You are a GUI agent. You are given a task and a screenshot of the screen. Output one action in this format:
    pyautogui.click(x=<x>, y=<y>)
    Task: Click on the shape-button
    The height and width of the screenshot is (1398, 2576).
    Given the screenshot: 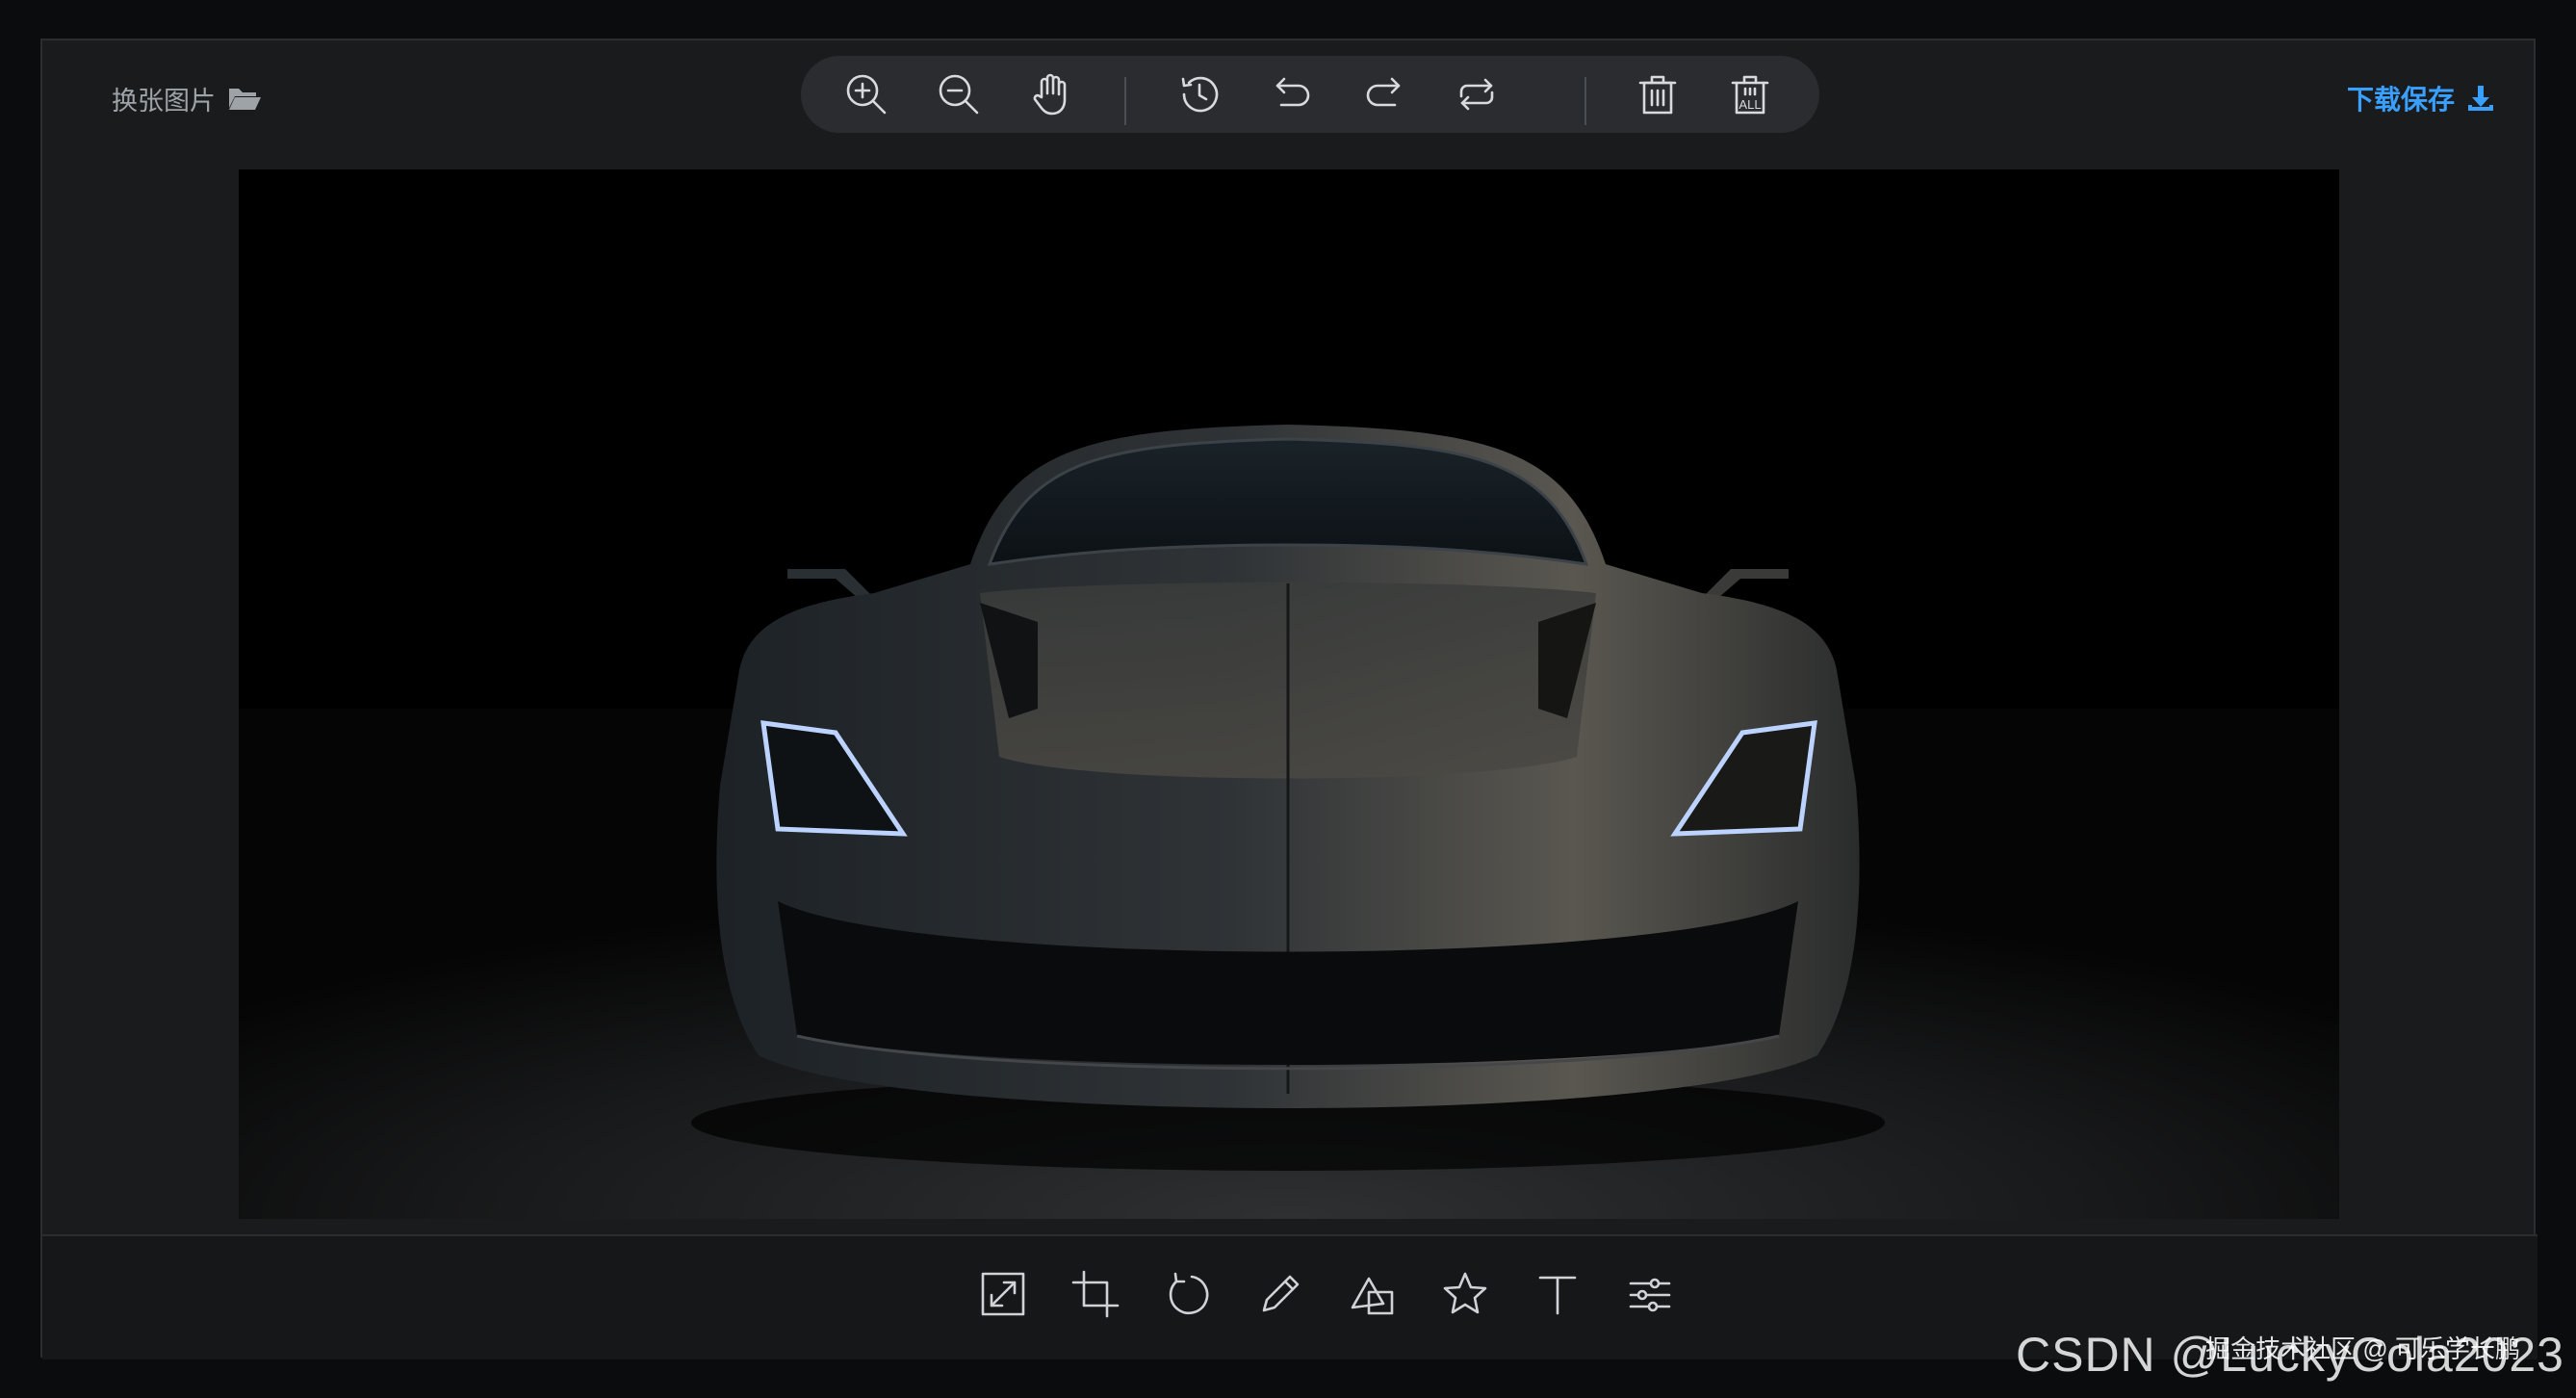 What is the action you would take?
    pyautogui.click(x=1373, y=1294)
    